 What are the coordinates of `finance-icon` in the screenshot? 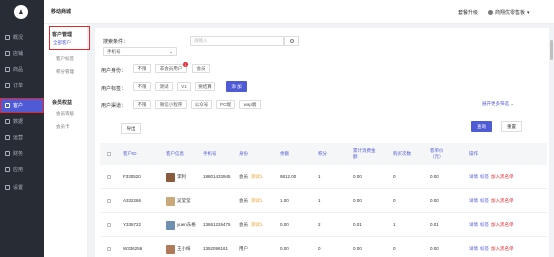 It's located at (7, 153).